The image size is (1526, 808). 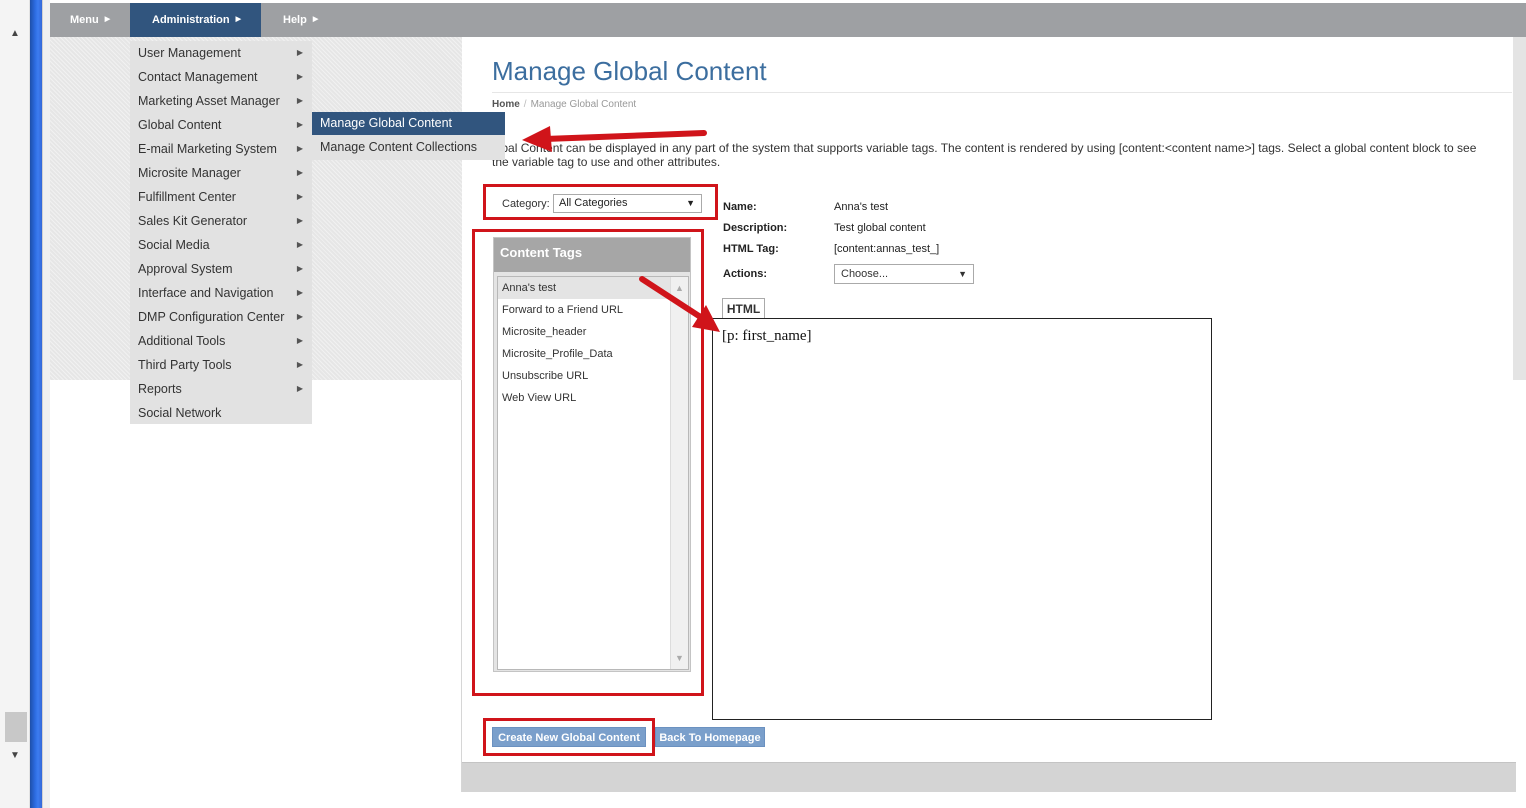 What do you see at coordinates (755, 228) in the screenshot?
I see `description-label: Description:` at bounding box center [755, 228].